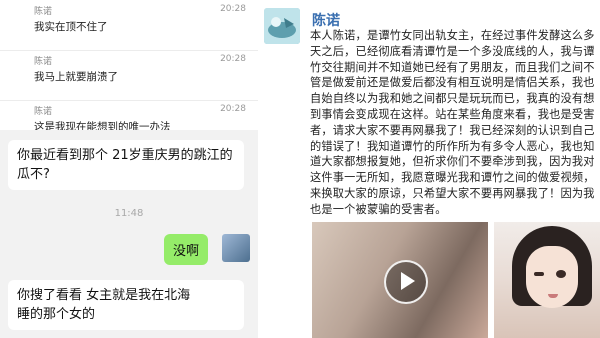 Image resolution: width=600 pixels, height=338 pixels. I want to click on photo-face, so click(552, 277).